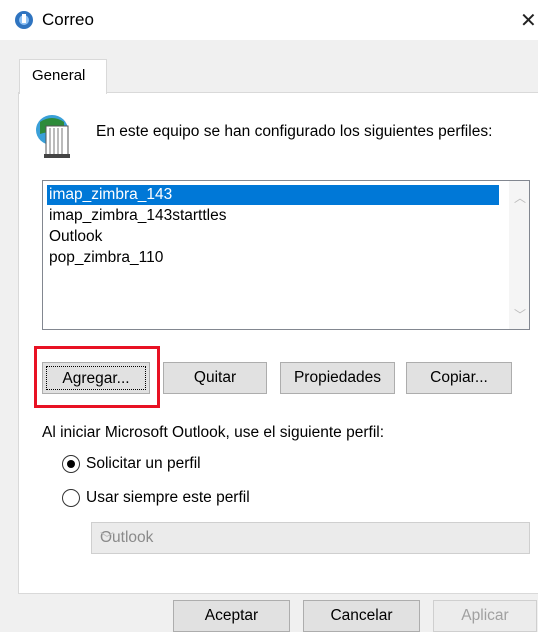  Describe the element at coordinates (310, 538) in the screenshot. I see `profile-select: Outlook ﹀` at that location.